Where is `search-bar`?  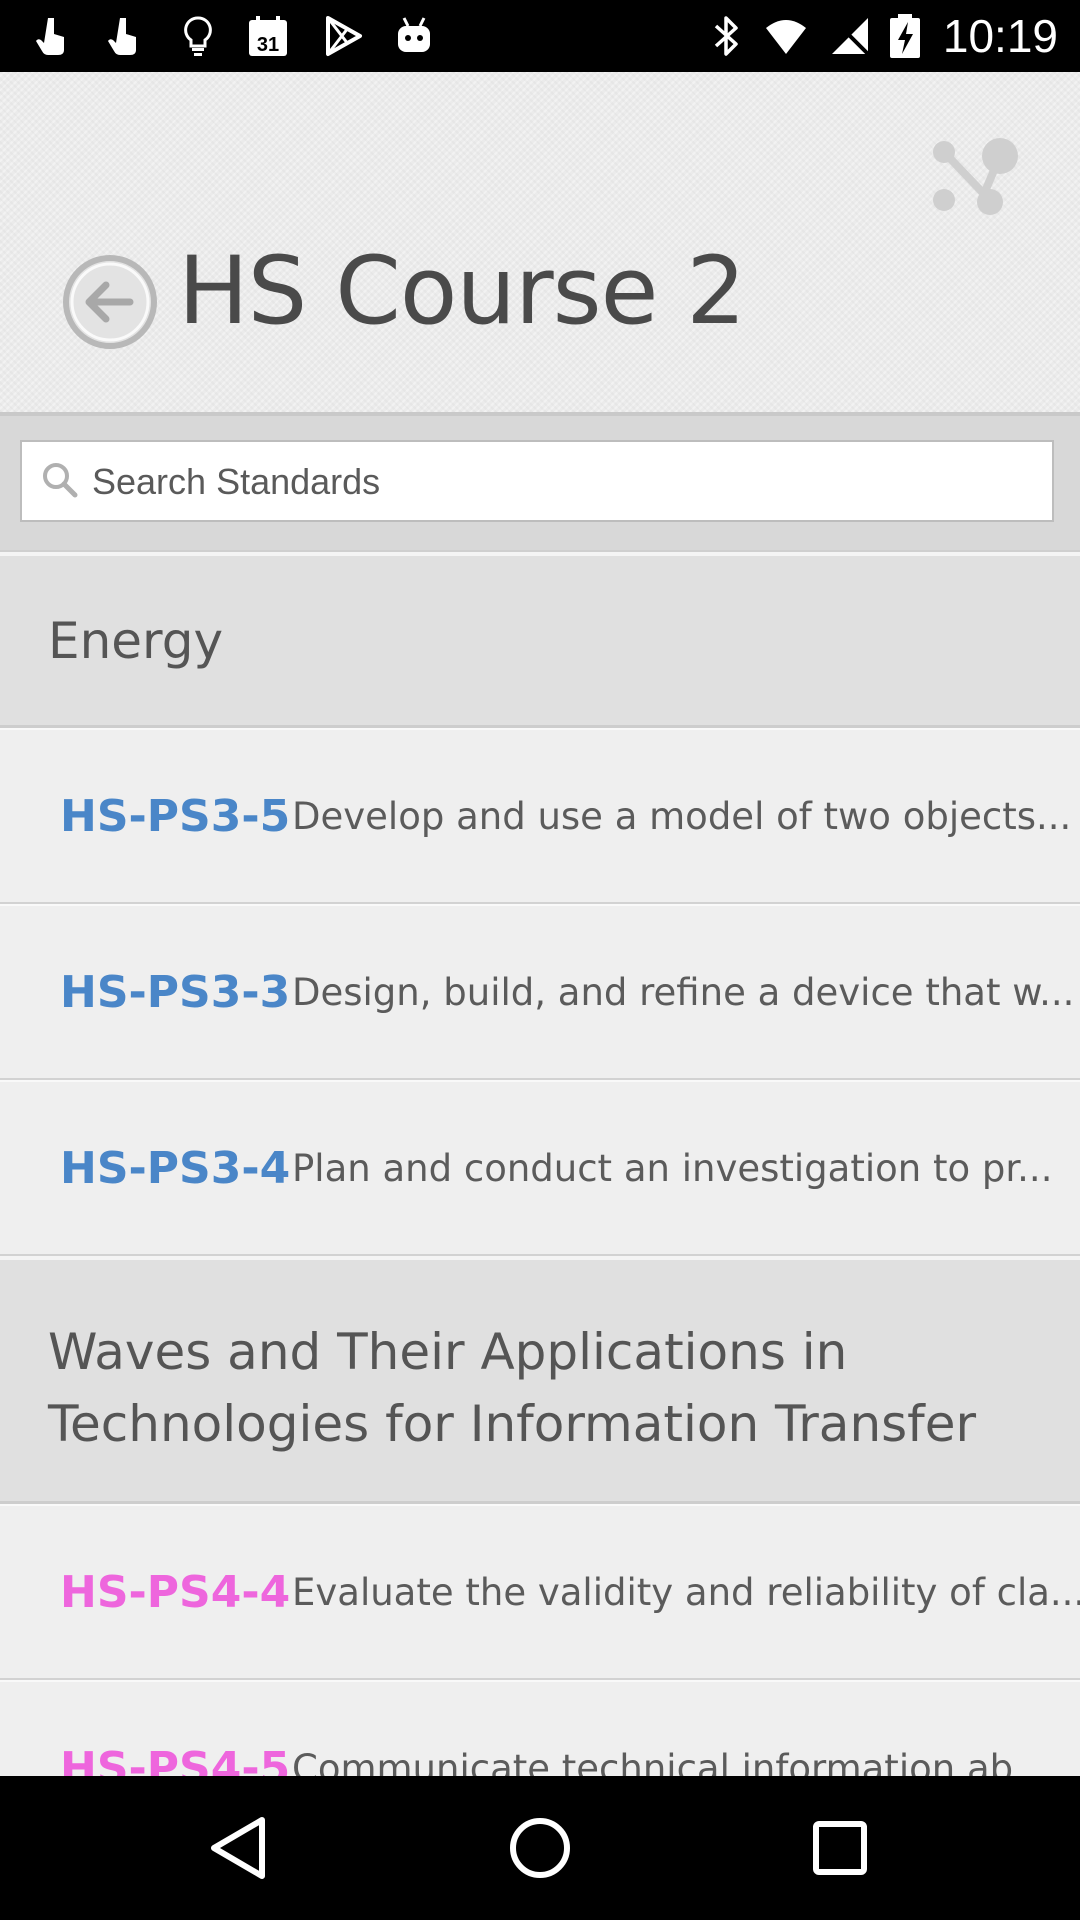 search-bar is located at coordinates (540, 484).